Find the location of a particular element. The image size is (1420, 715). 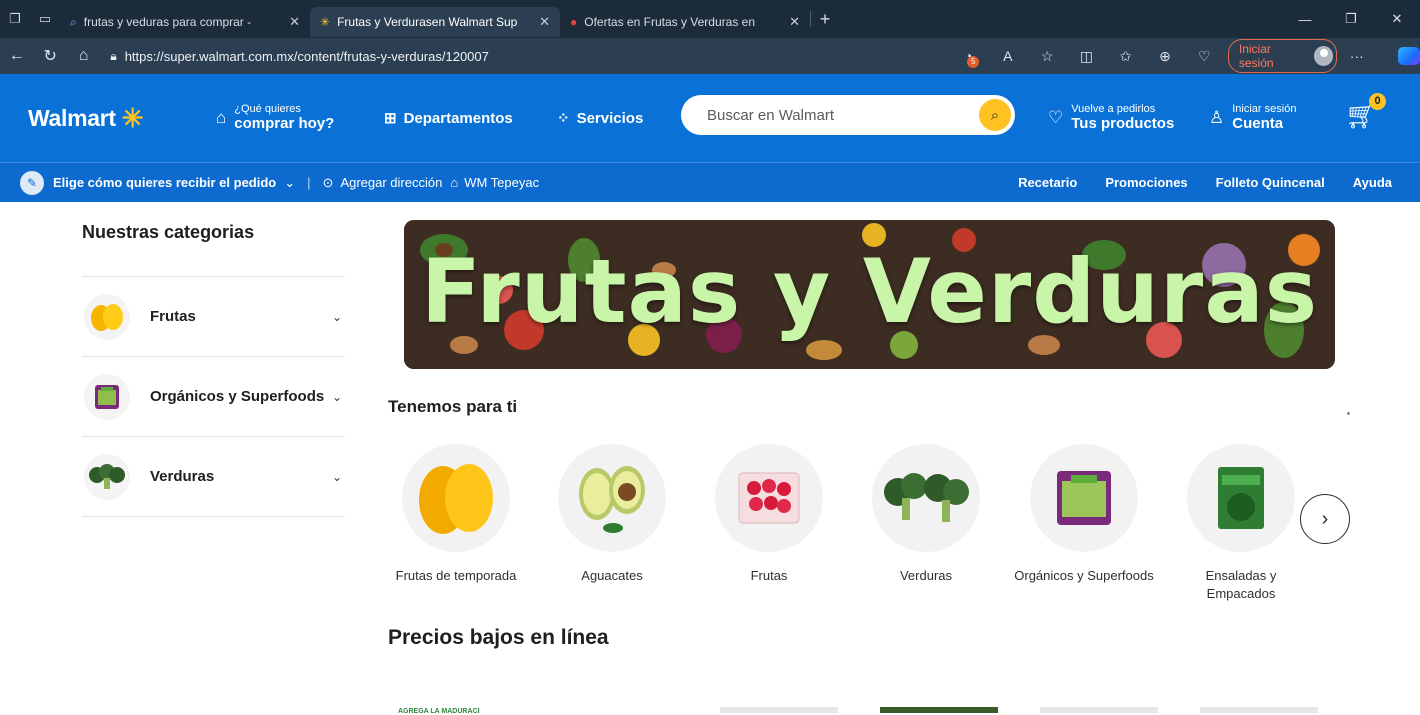

tab-search-results: ⌕ frutas y veduras para comprar - ✕ is located at coordinates (185, 22).